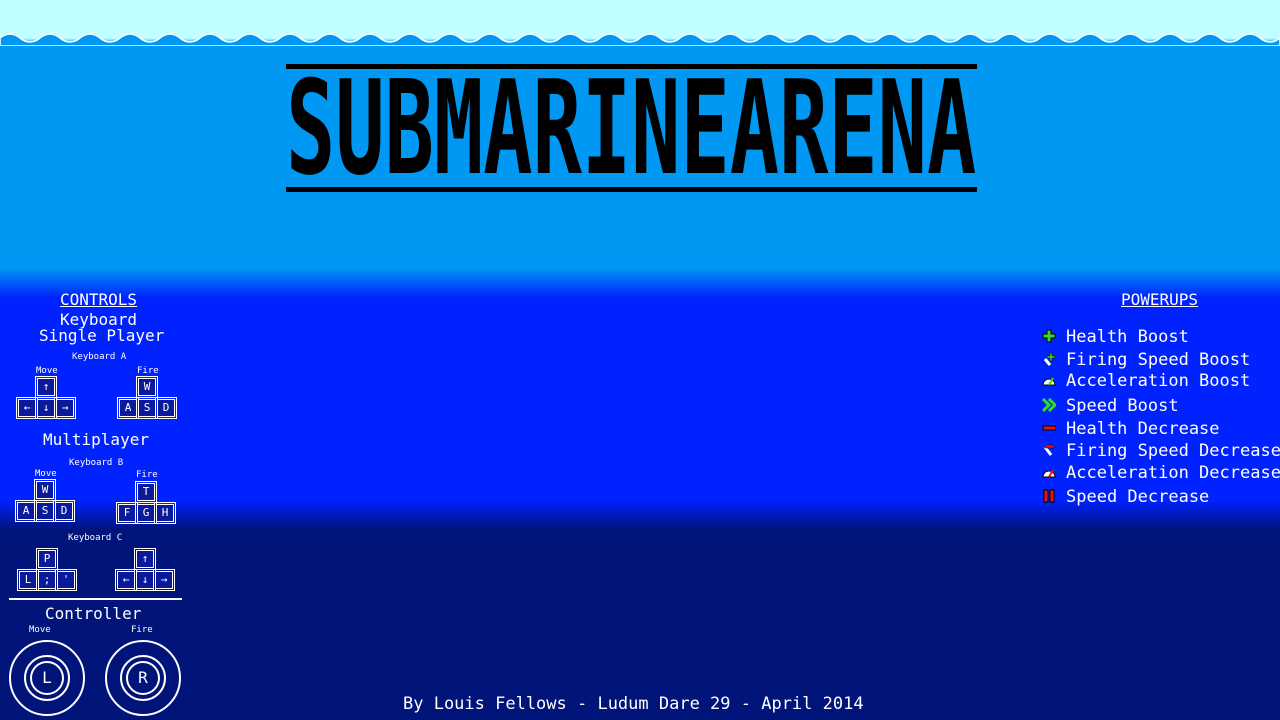 The width and height of the screenshot is (1280, 720). I want to click on key-semicolon: ;, so click(47, 580).